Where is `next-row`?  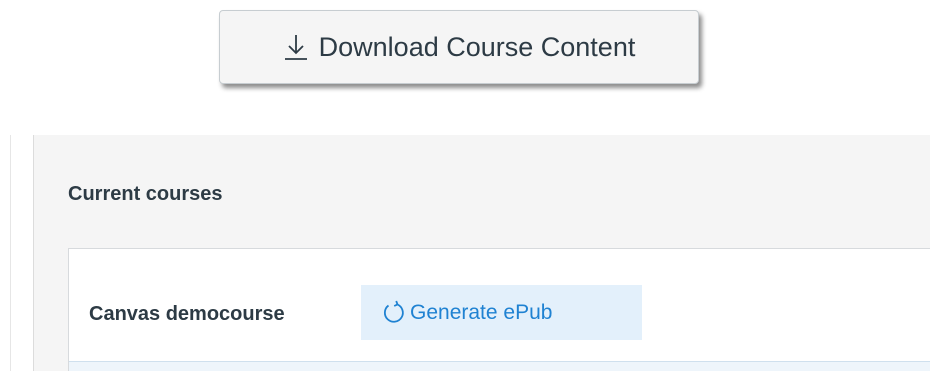
next-row is located at coordinates (499, 366).